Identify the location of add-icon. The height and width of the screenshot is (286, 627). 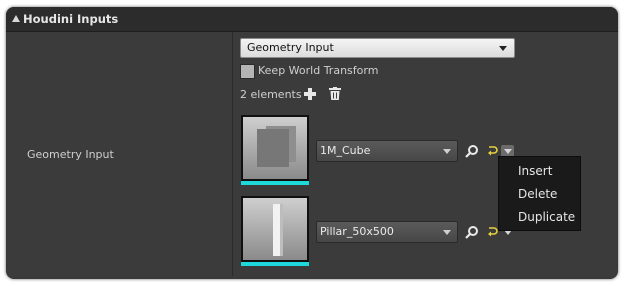
(310, 94).